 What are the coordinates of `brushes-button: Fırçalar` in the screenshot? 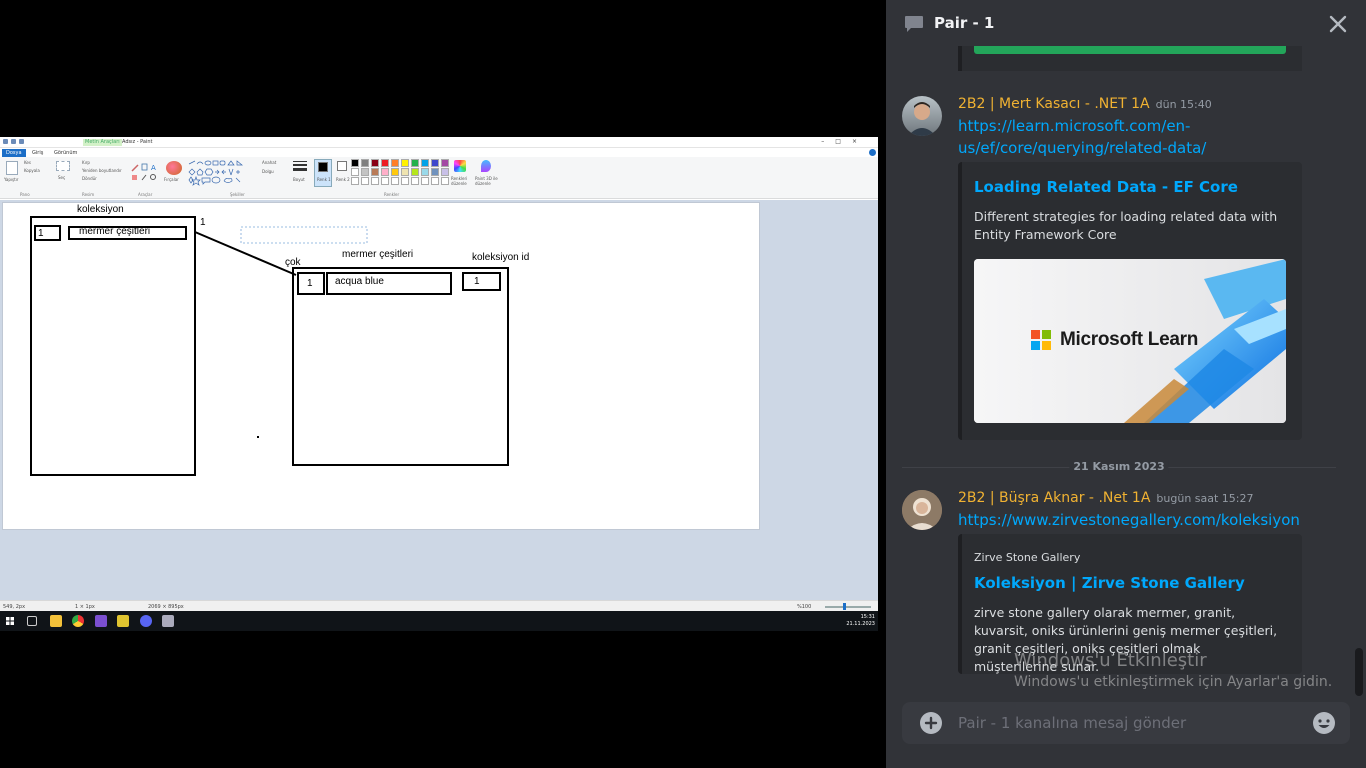 It's located at (171, 179).